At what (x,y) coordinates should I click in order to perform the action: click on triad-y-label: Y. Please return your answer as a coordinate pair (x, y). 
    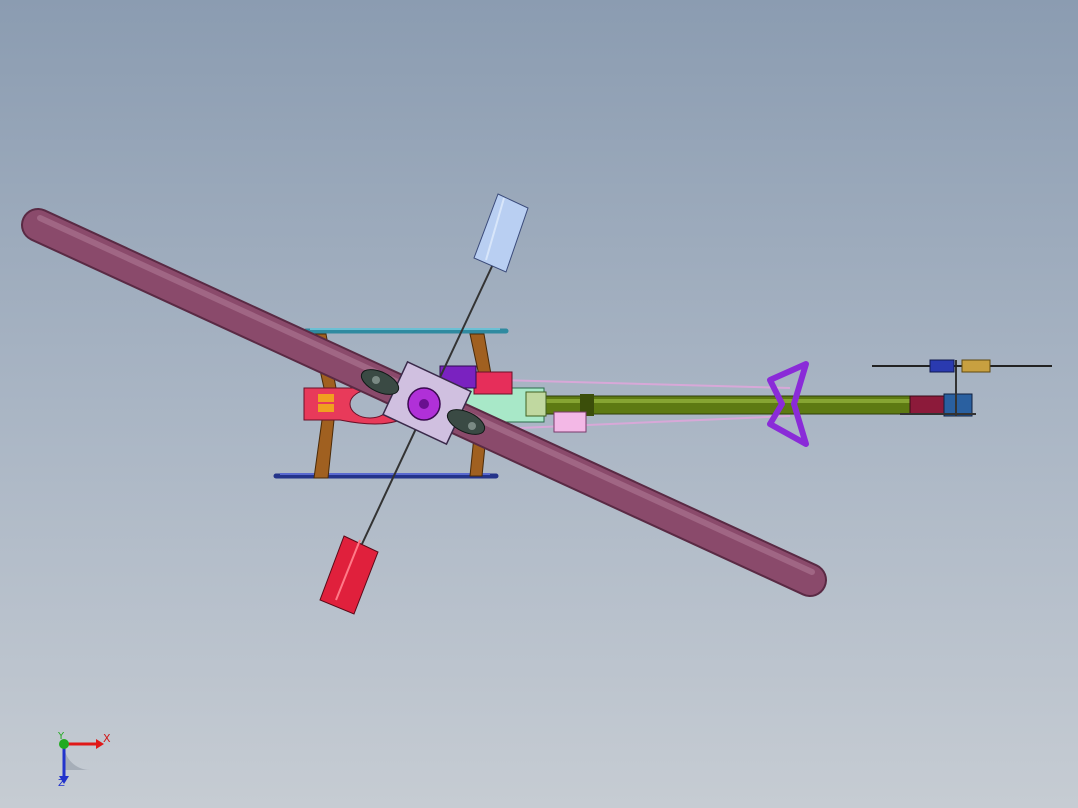
    Looking at the image, I should click on (61, 736).